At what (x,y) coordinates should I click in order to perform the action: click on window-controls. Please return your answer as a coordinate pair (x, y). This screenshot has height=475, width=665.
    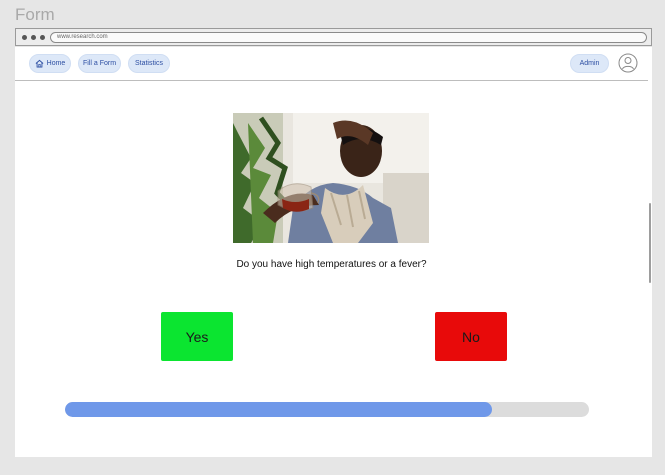
    Looking at the image, I should click on (33, 37).